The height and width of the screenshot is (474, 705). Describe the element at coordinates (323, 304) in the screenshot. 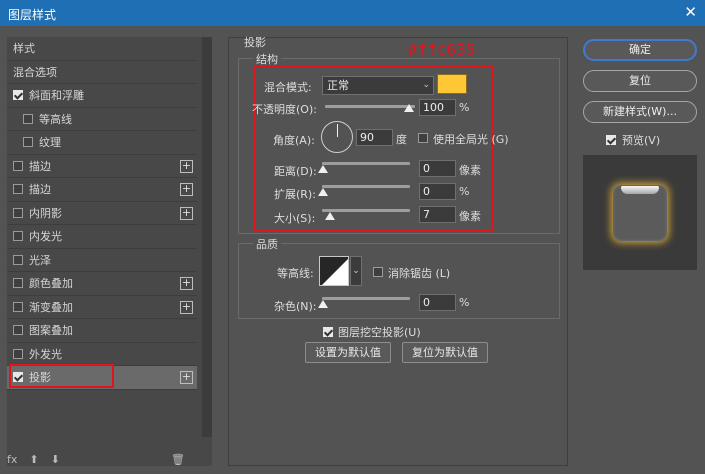

I see `noise-slider-thumb` at that location.